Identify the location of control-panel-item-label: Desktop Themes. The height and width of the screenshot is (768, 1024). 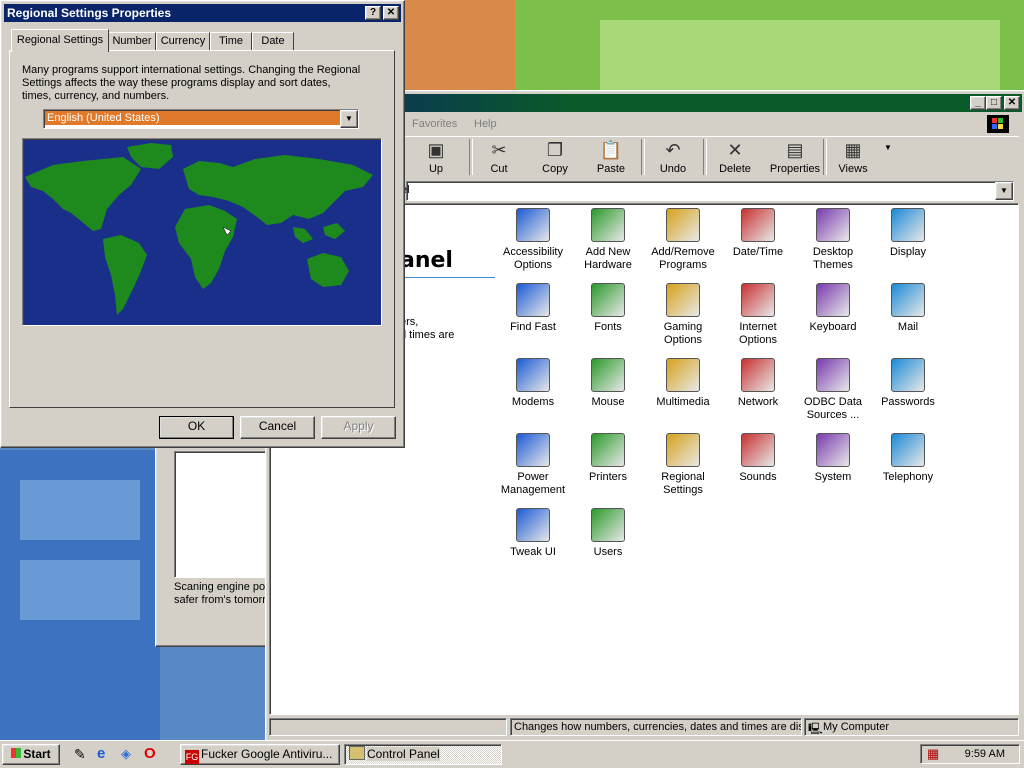
(833, 258).